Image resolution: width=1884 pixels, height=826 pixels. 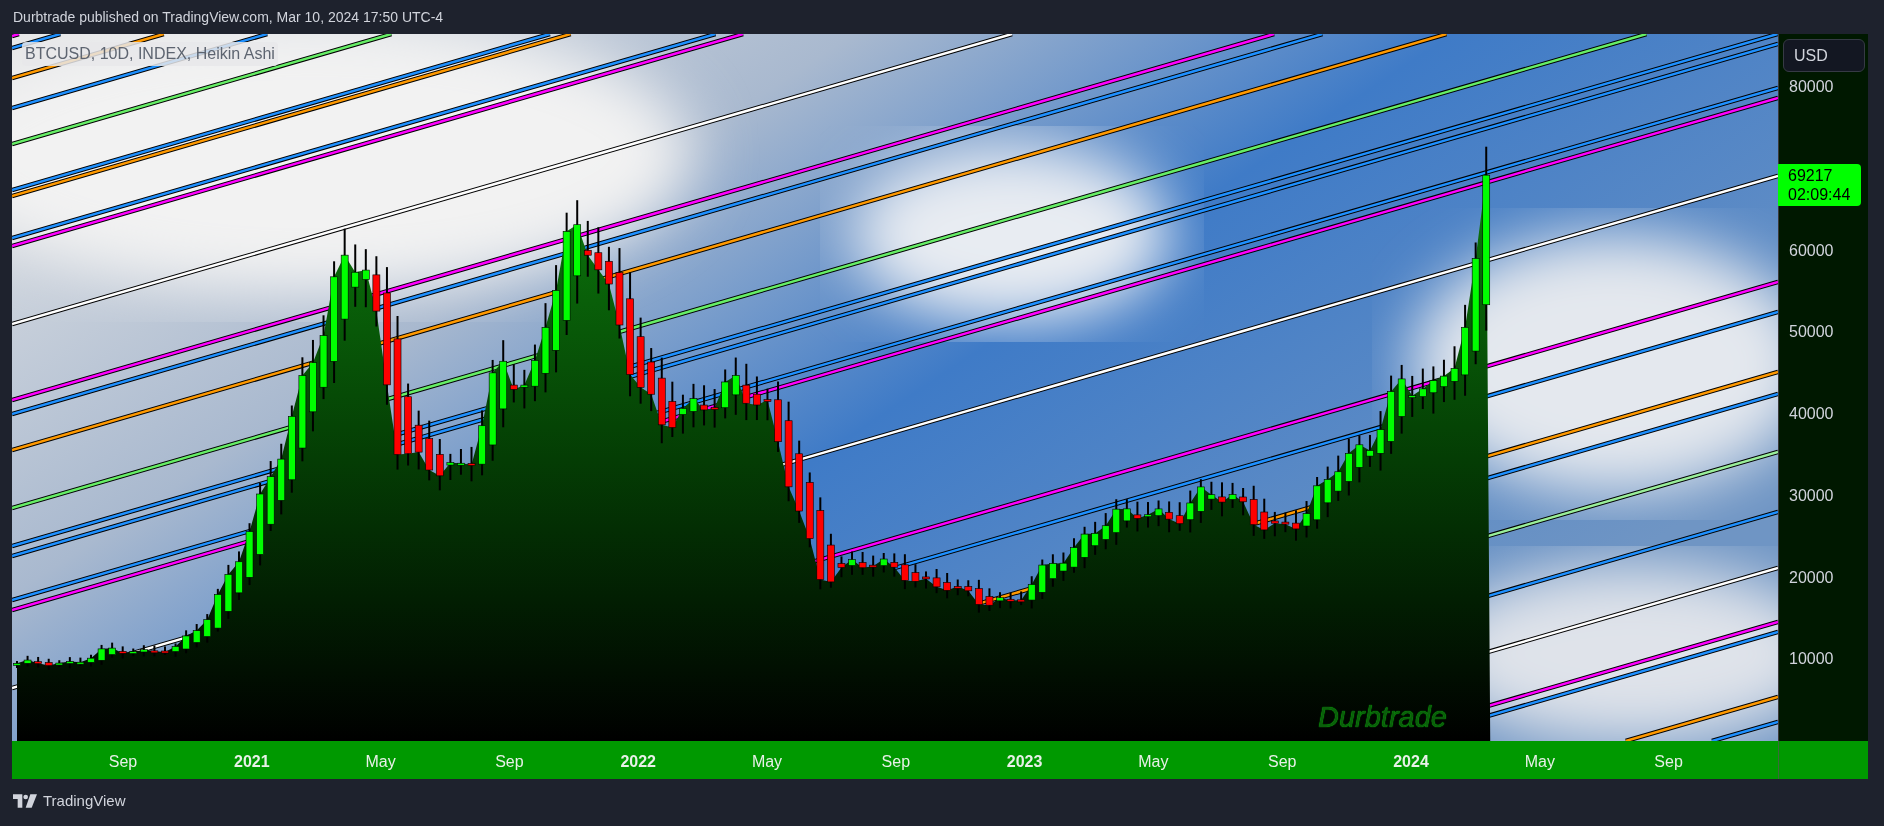 What do you see at coordinates (25, 801) in the screenshot?
I see `logo-icon` at bounding box center [25, 801].